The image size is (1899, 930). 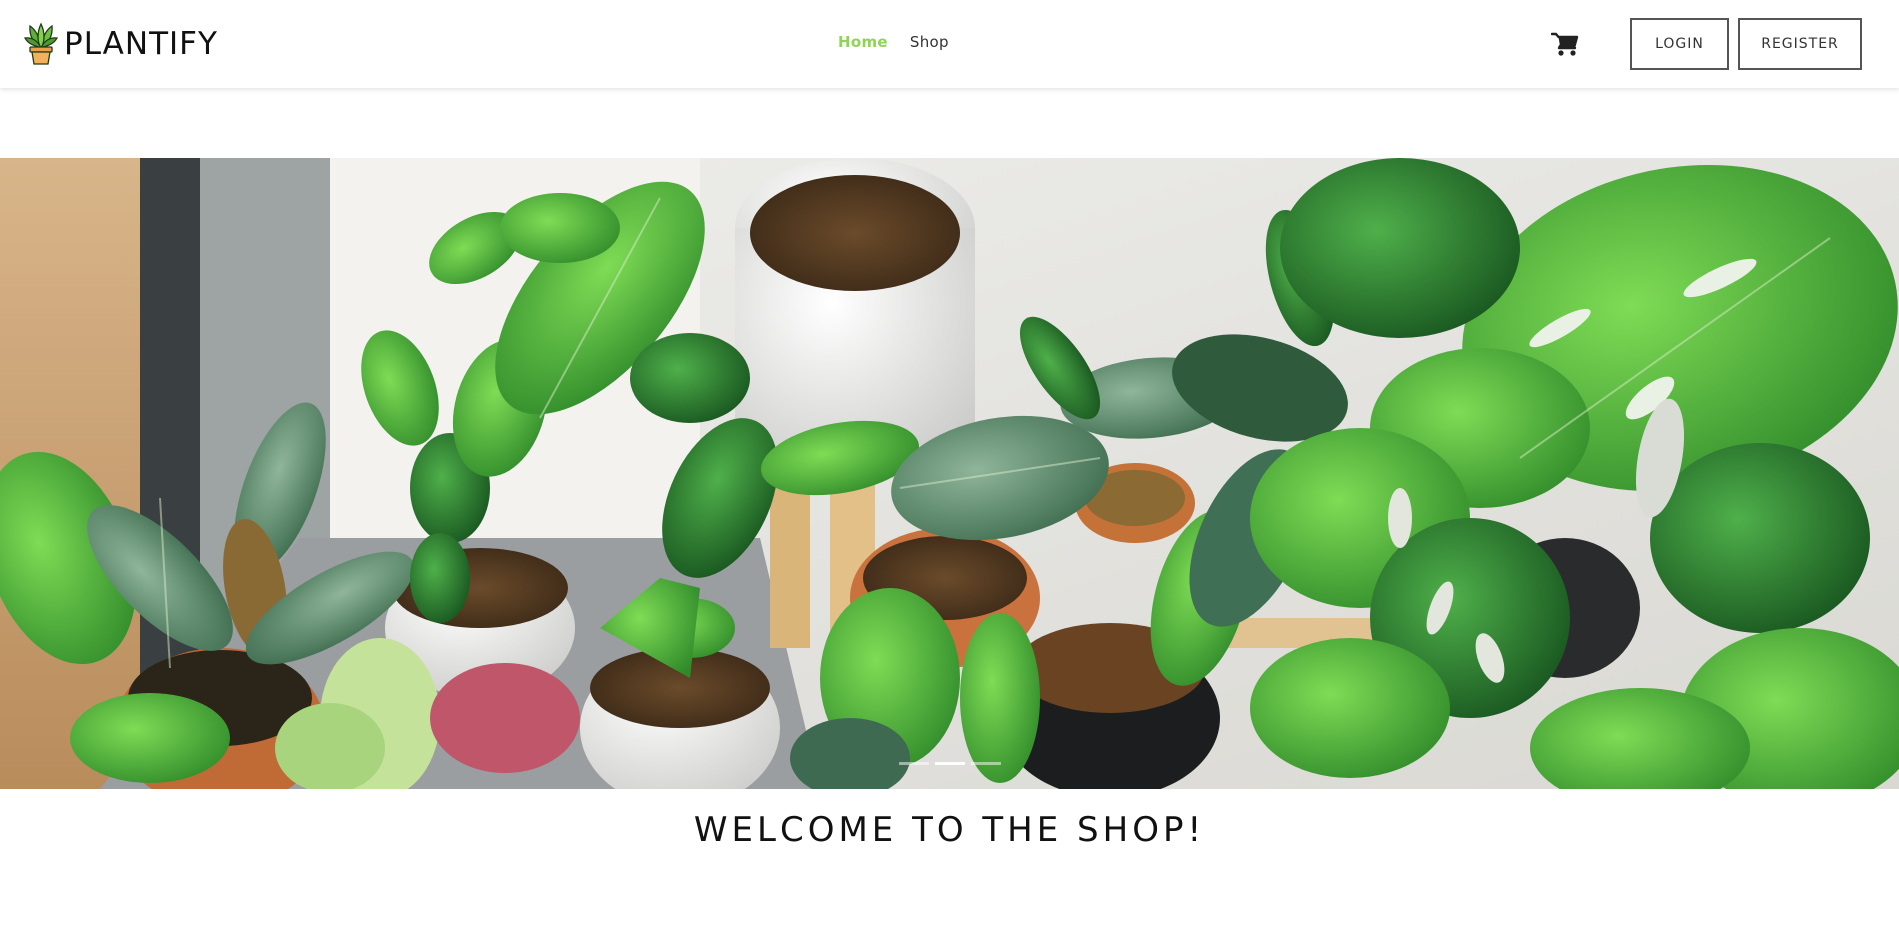 I want to click on potted-plant-icon, so click(x=41, y=43).